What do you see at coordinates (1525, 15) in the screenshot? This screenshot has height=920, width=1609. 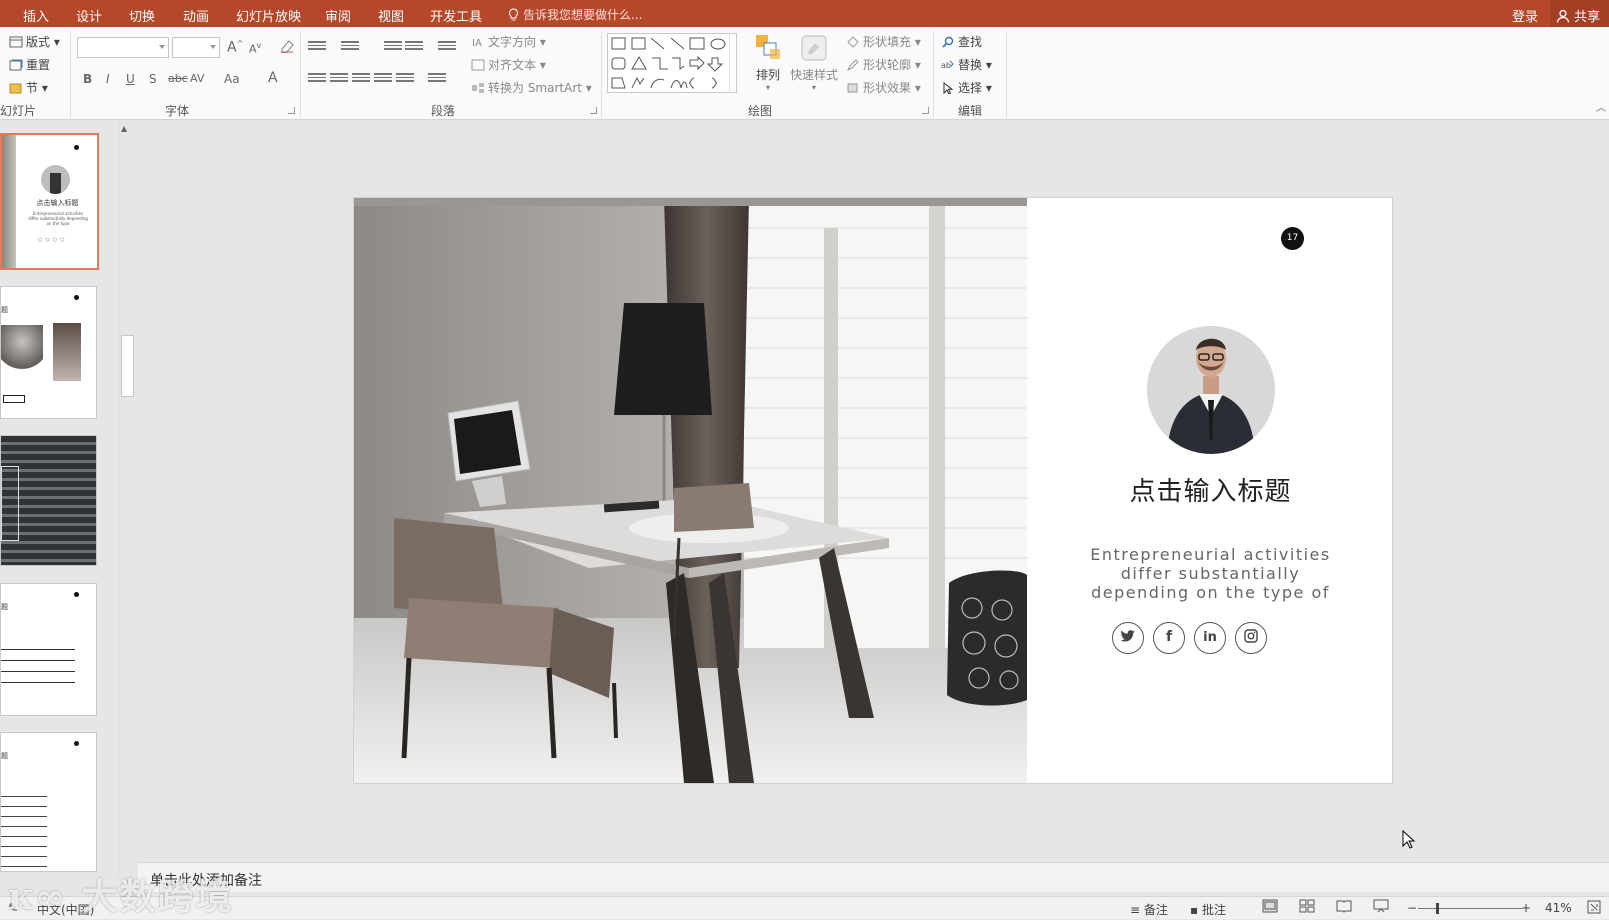 I see `login-link: 登录` at bounding box center [1525, 15].